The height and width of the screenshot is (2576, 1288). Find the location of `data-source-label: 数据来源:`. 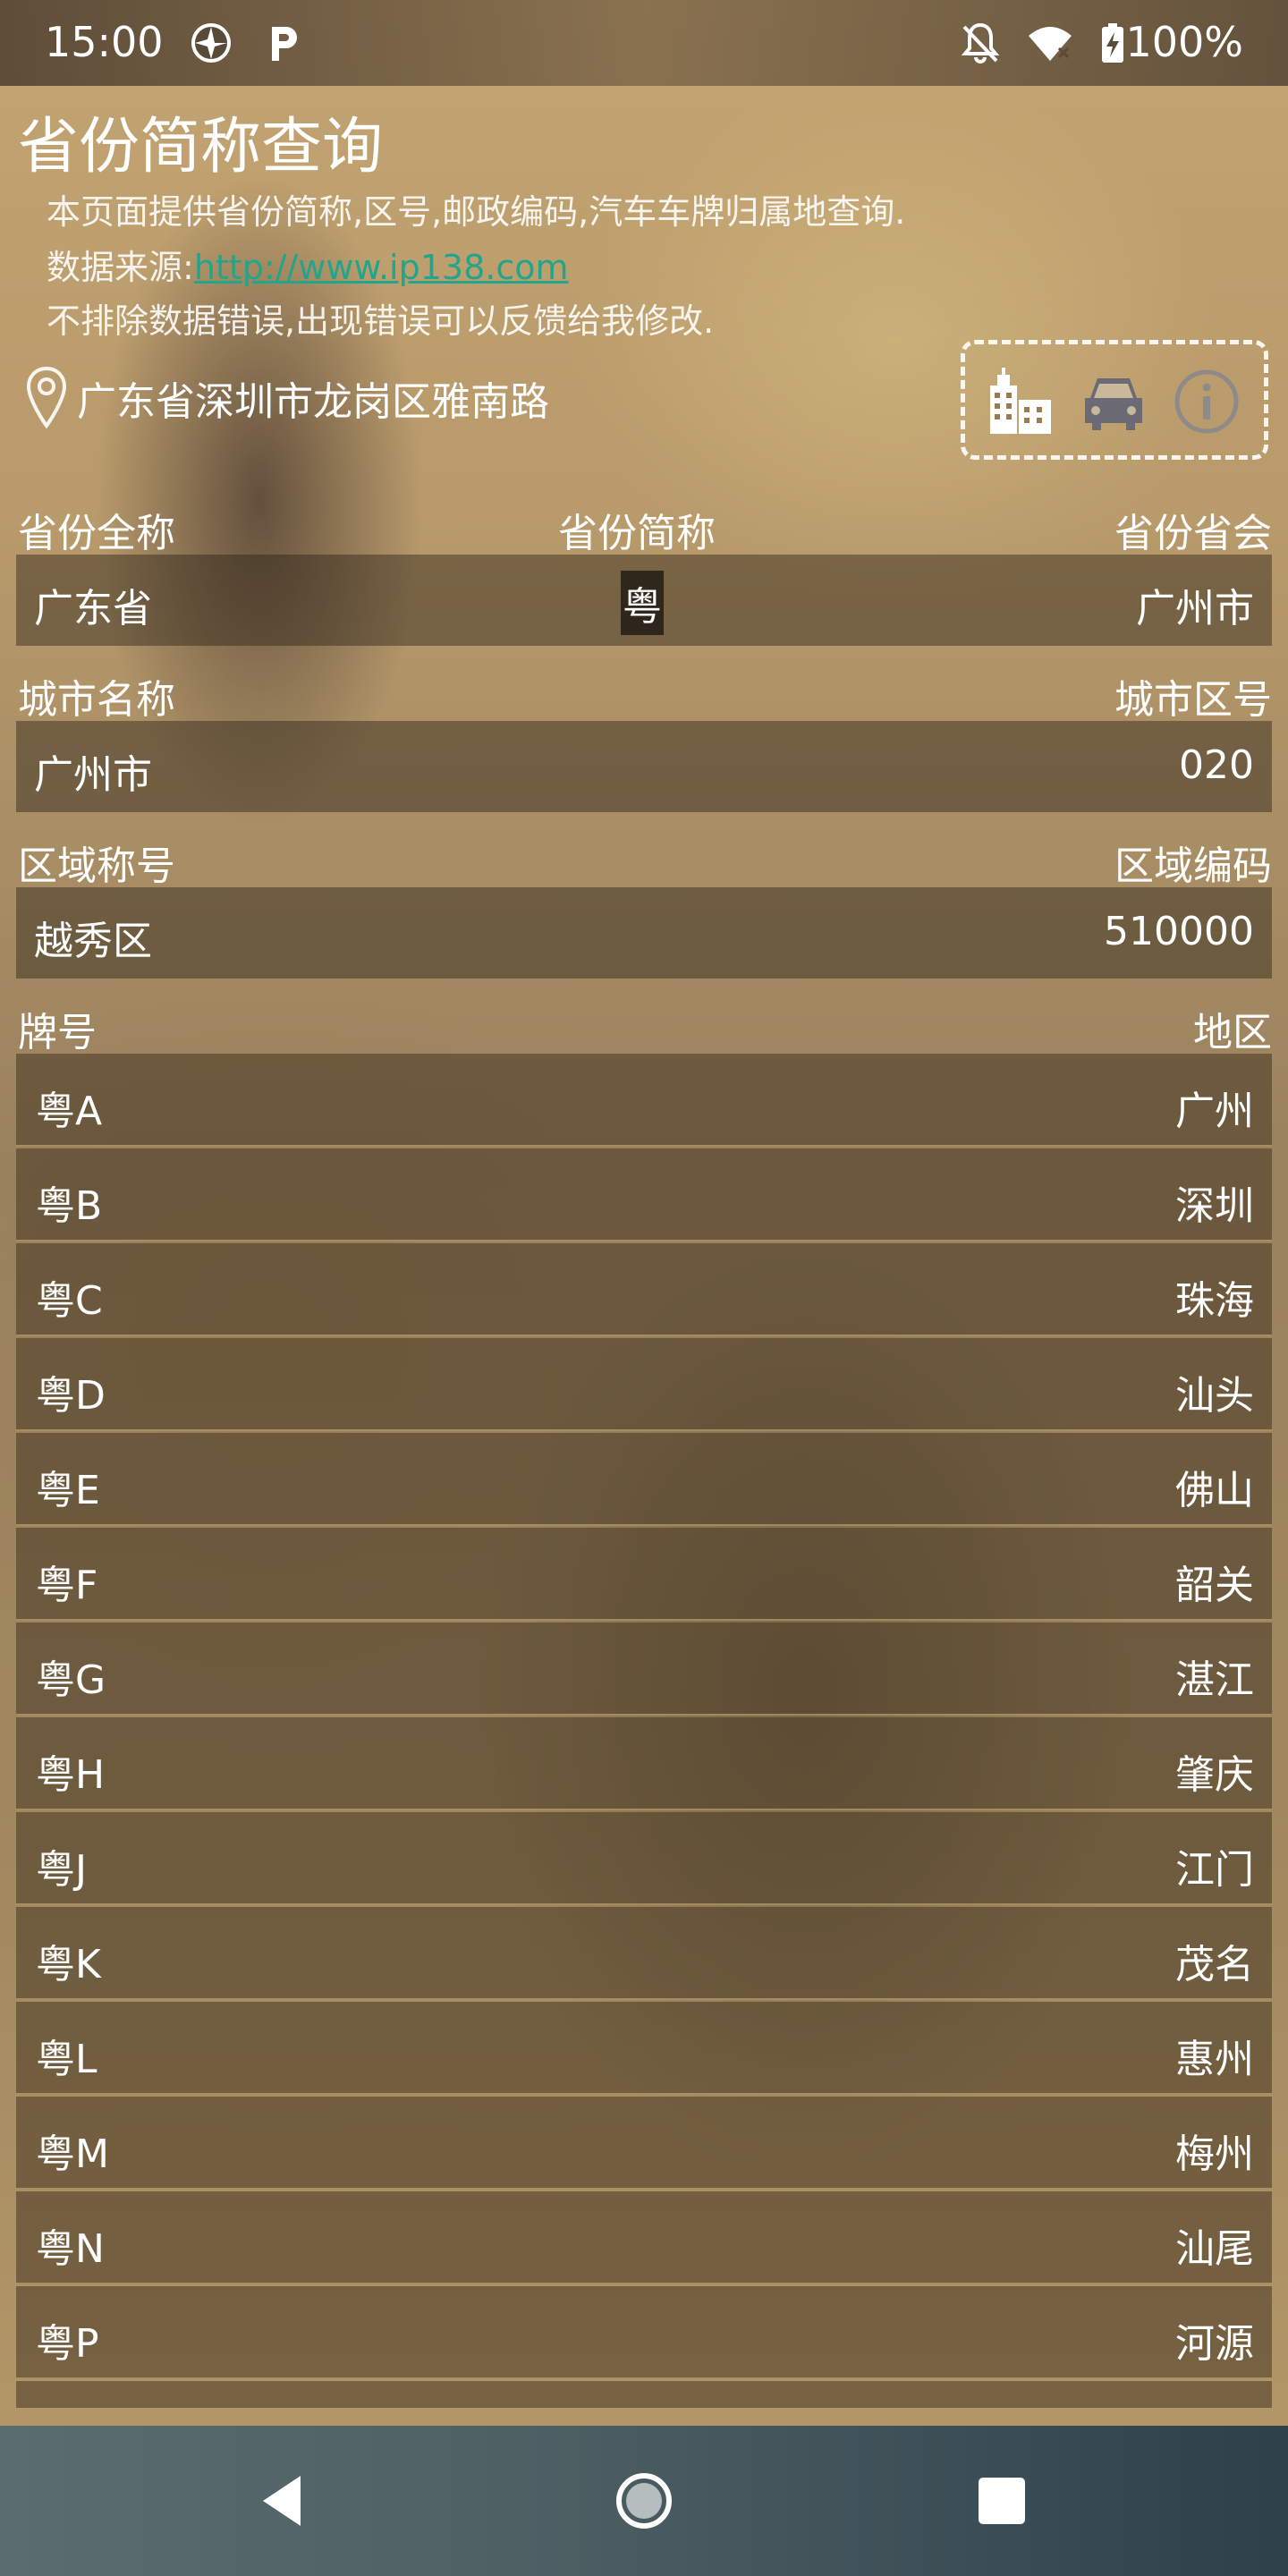

data-source-label: 数据来源: is located at coordinates (120, 267).